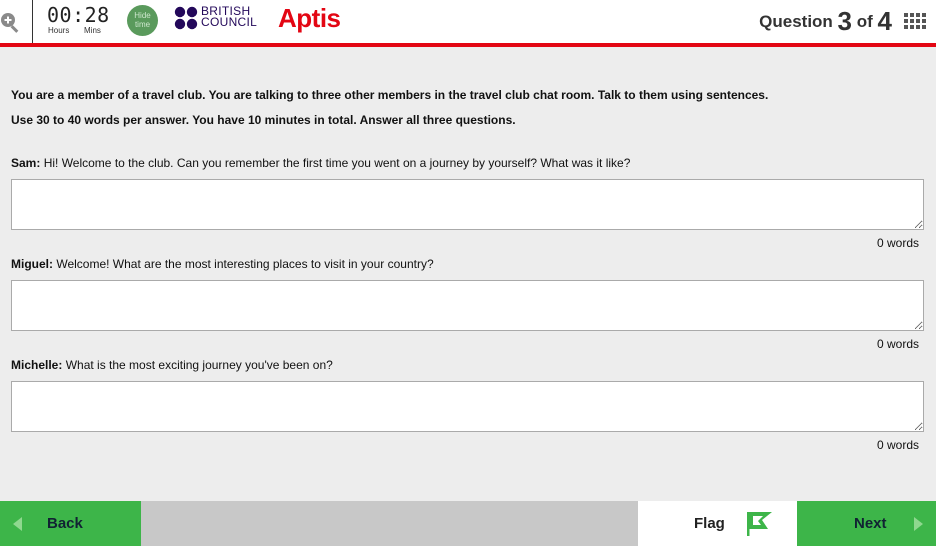 The image size is (936, 546). I want to click on header-accent-line, so click(468, 45).